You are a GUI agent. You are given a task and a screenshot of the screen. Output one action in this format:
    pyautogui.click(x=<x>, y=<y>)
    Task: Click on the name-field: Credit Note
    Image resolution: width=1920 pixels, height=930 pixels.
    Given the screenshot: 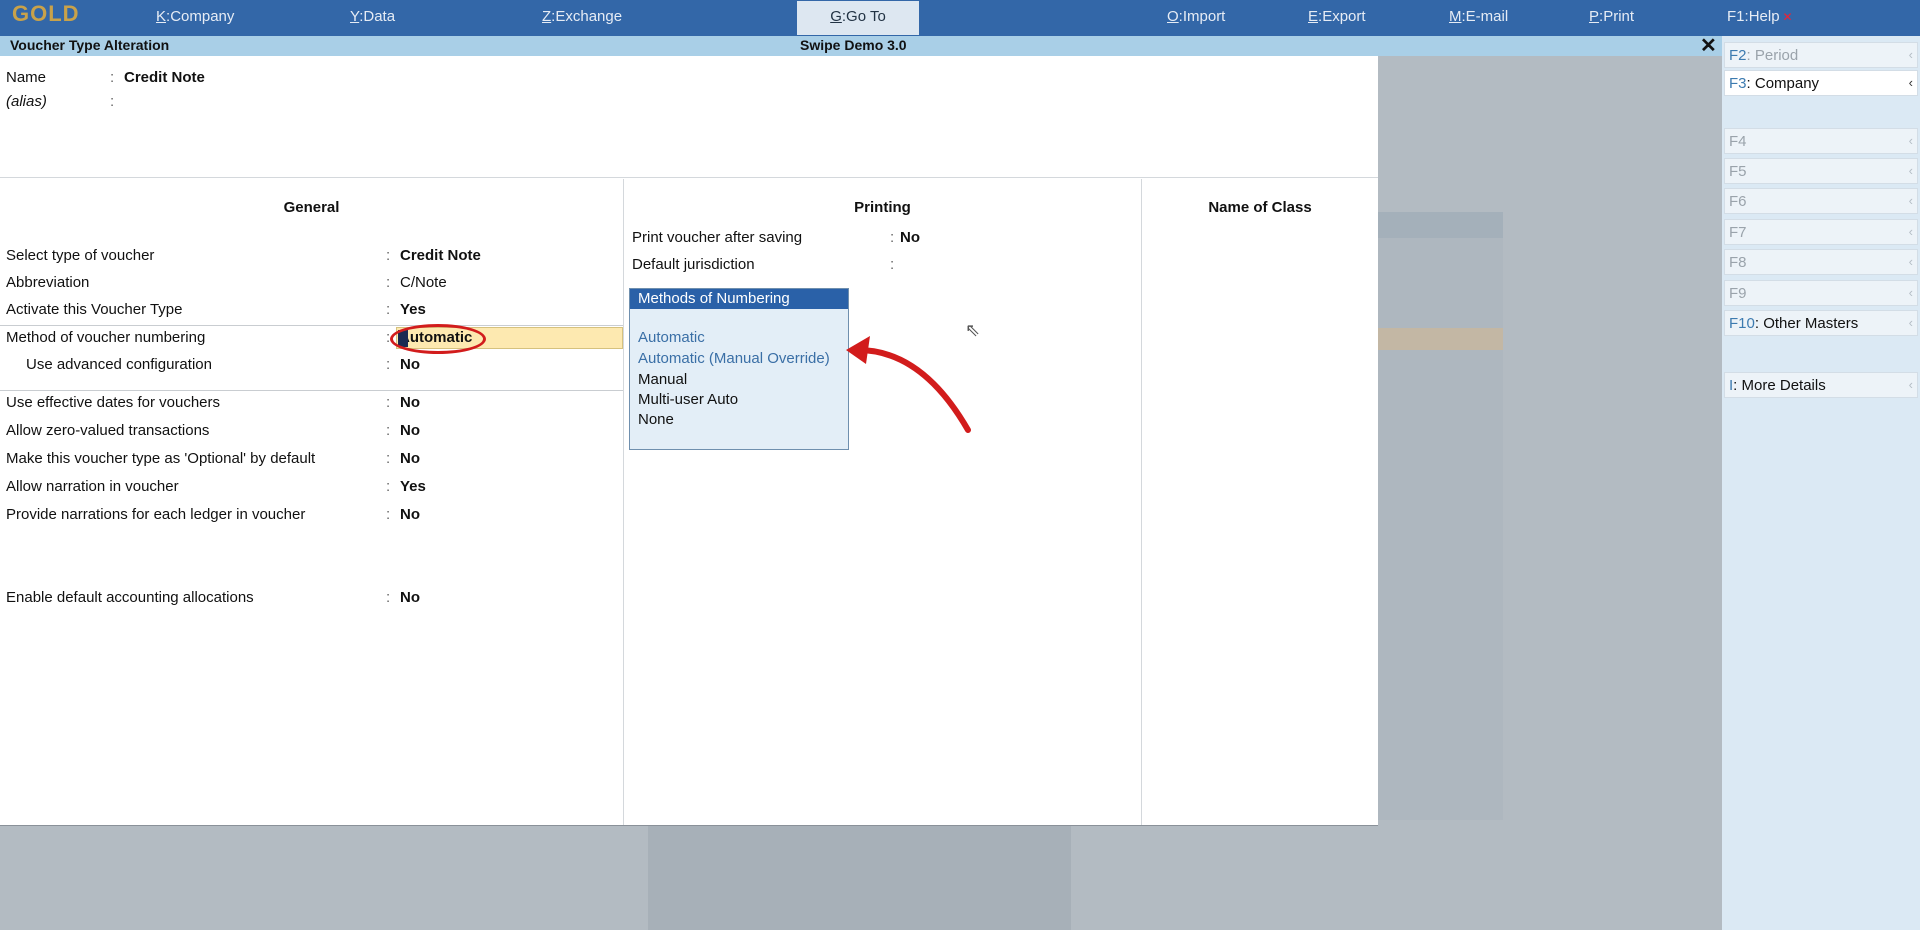 What is the action you would take?
    pyautogui.click(x=164, y=77)
    